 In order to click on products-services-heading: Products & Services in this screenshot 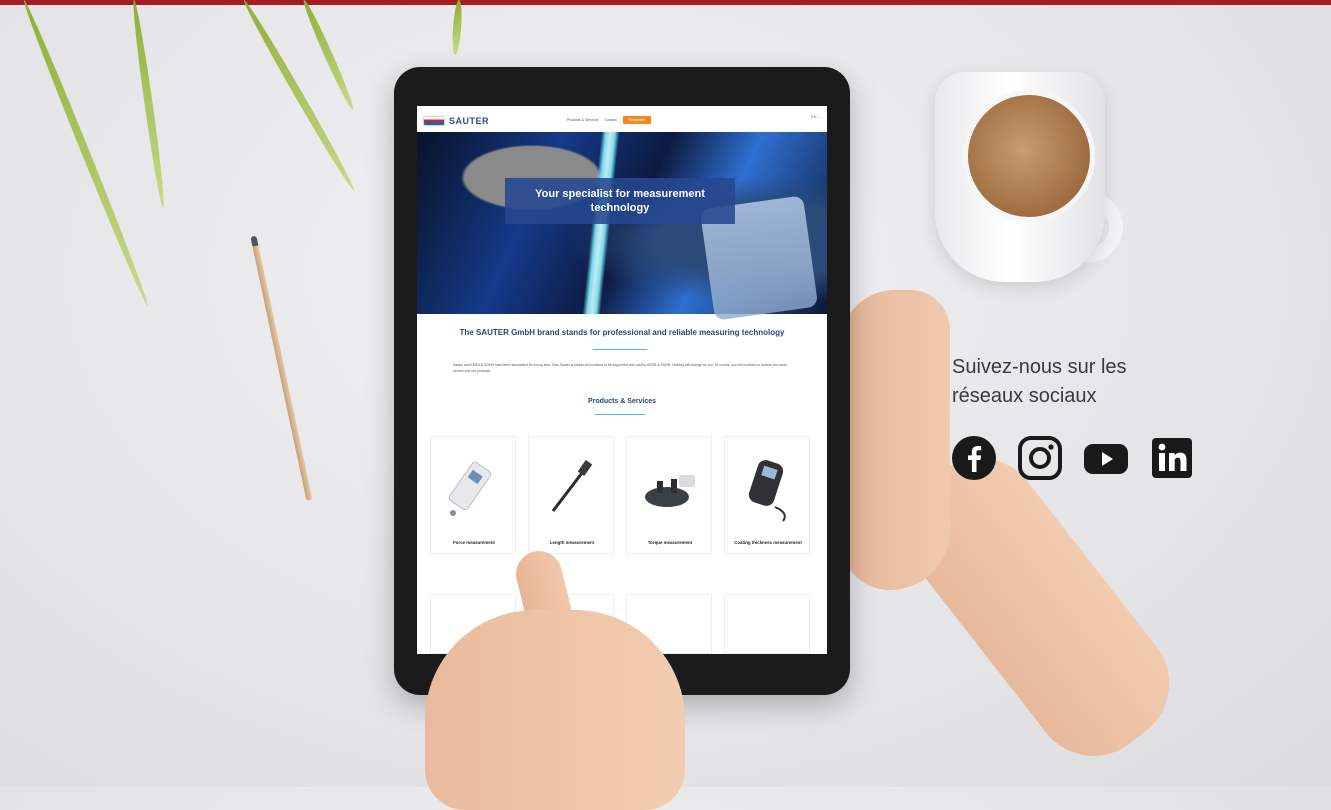, I will do `click(622, 401)`.